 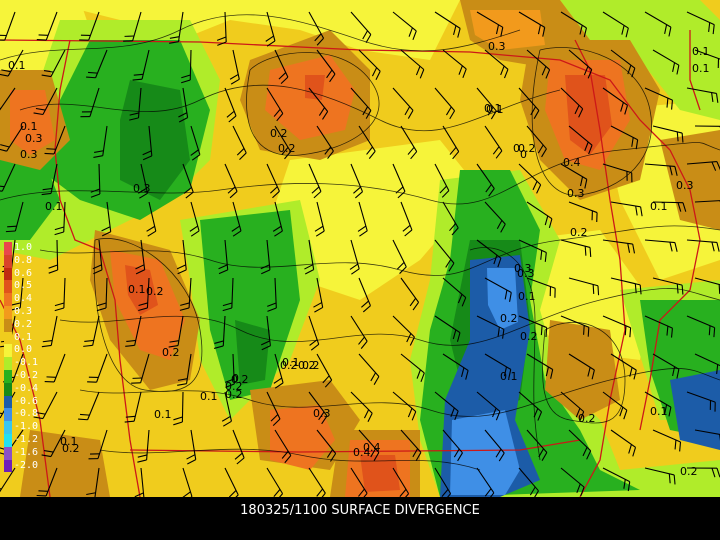 I want to click on legend-label: -1.6, so click(x=26, y=452).